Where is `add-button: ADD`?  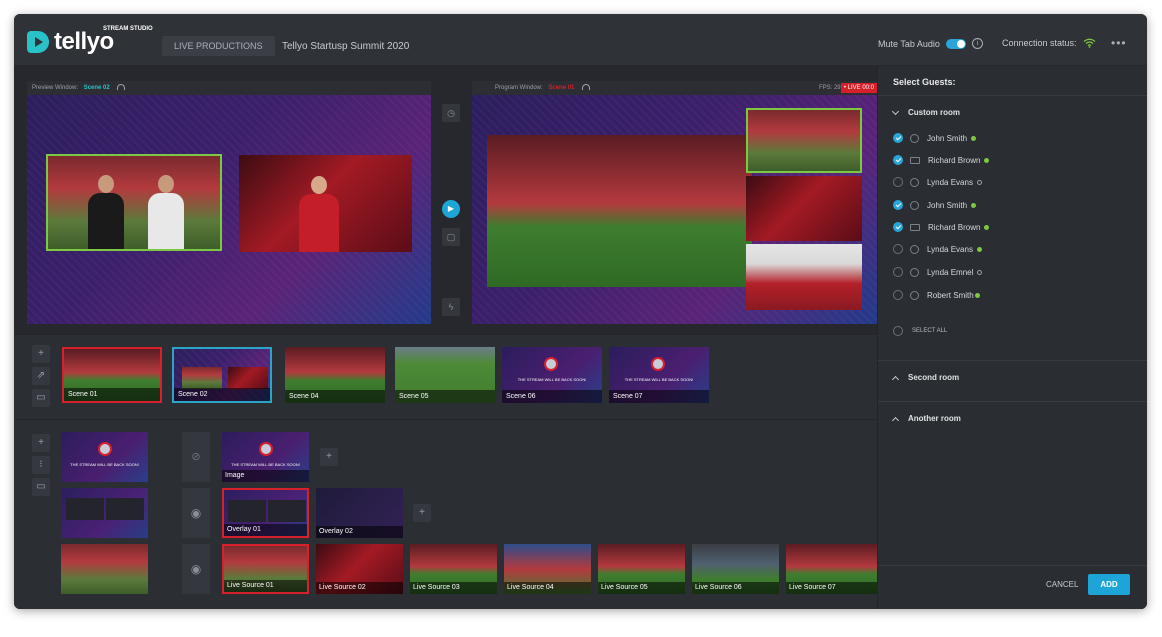
add-button: ADD is located at coordinates (1109, 584).